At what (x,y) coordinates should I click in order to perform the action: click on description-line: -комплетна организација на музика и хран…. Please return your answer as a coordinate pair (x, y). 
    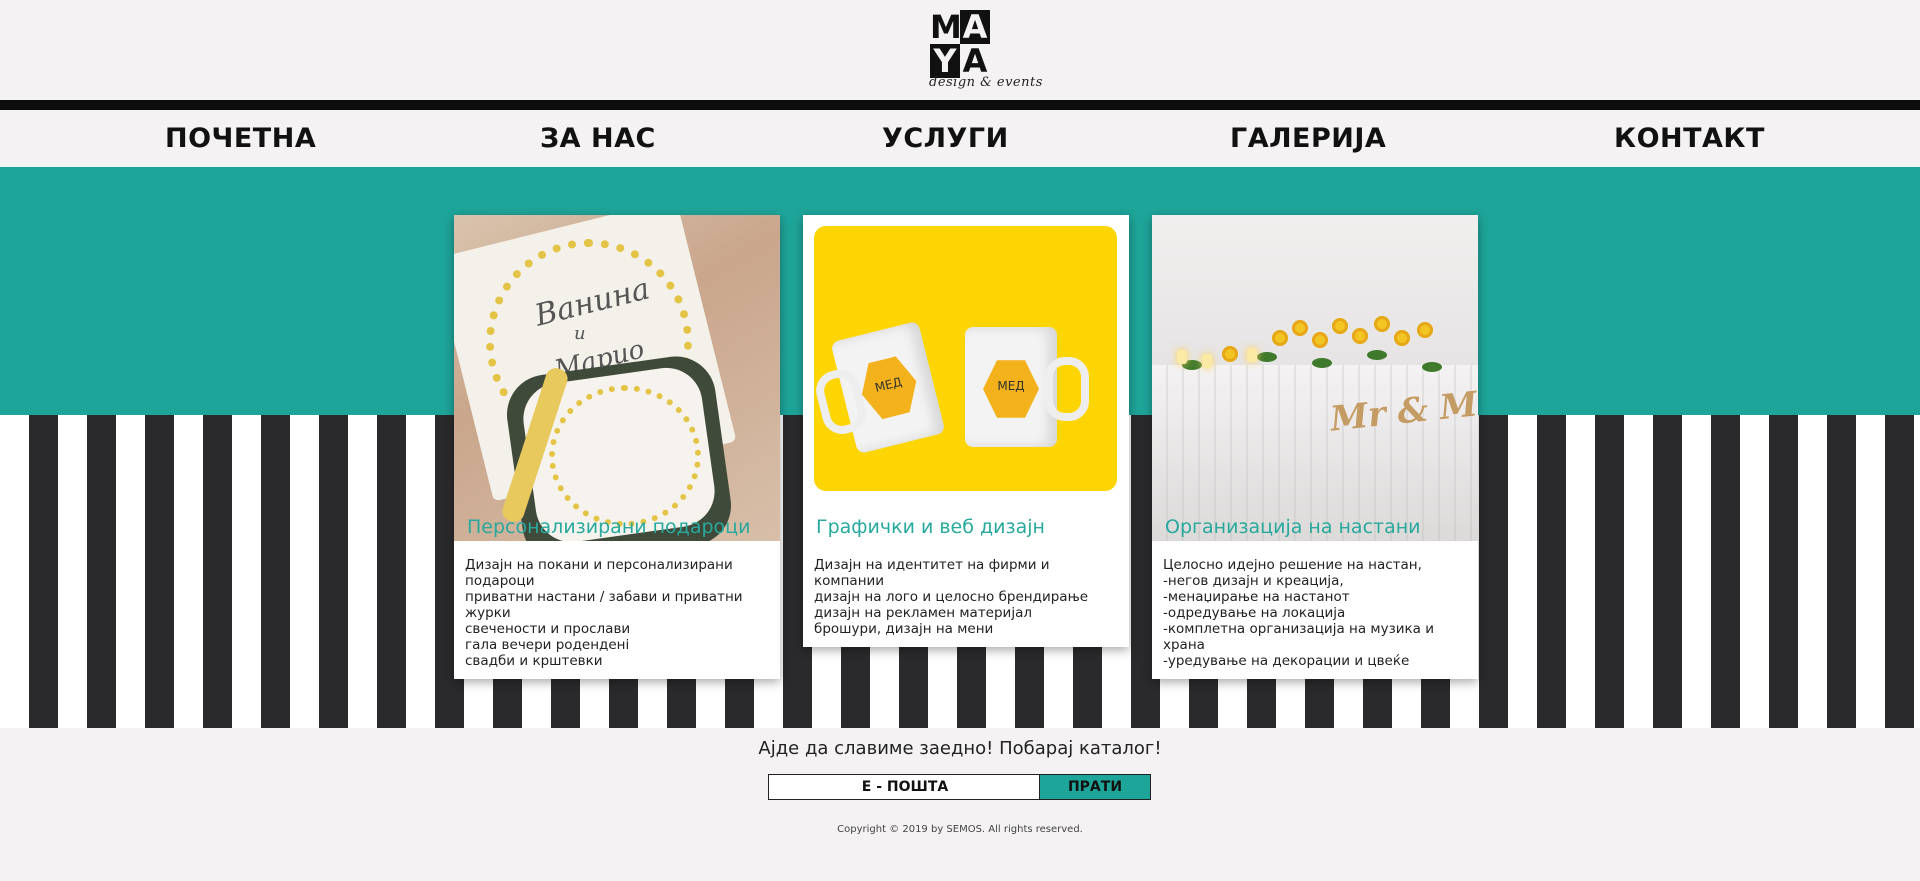
    Looking at the image, I should click on (1299, 637).